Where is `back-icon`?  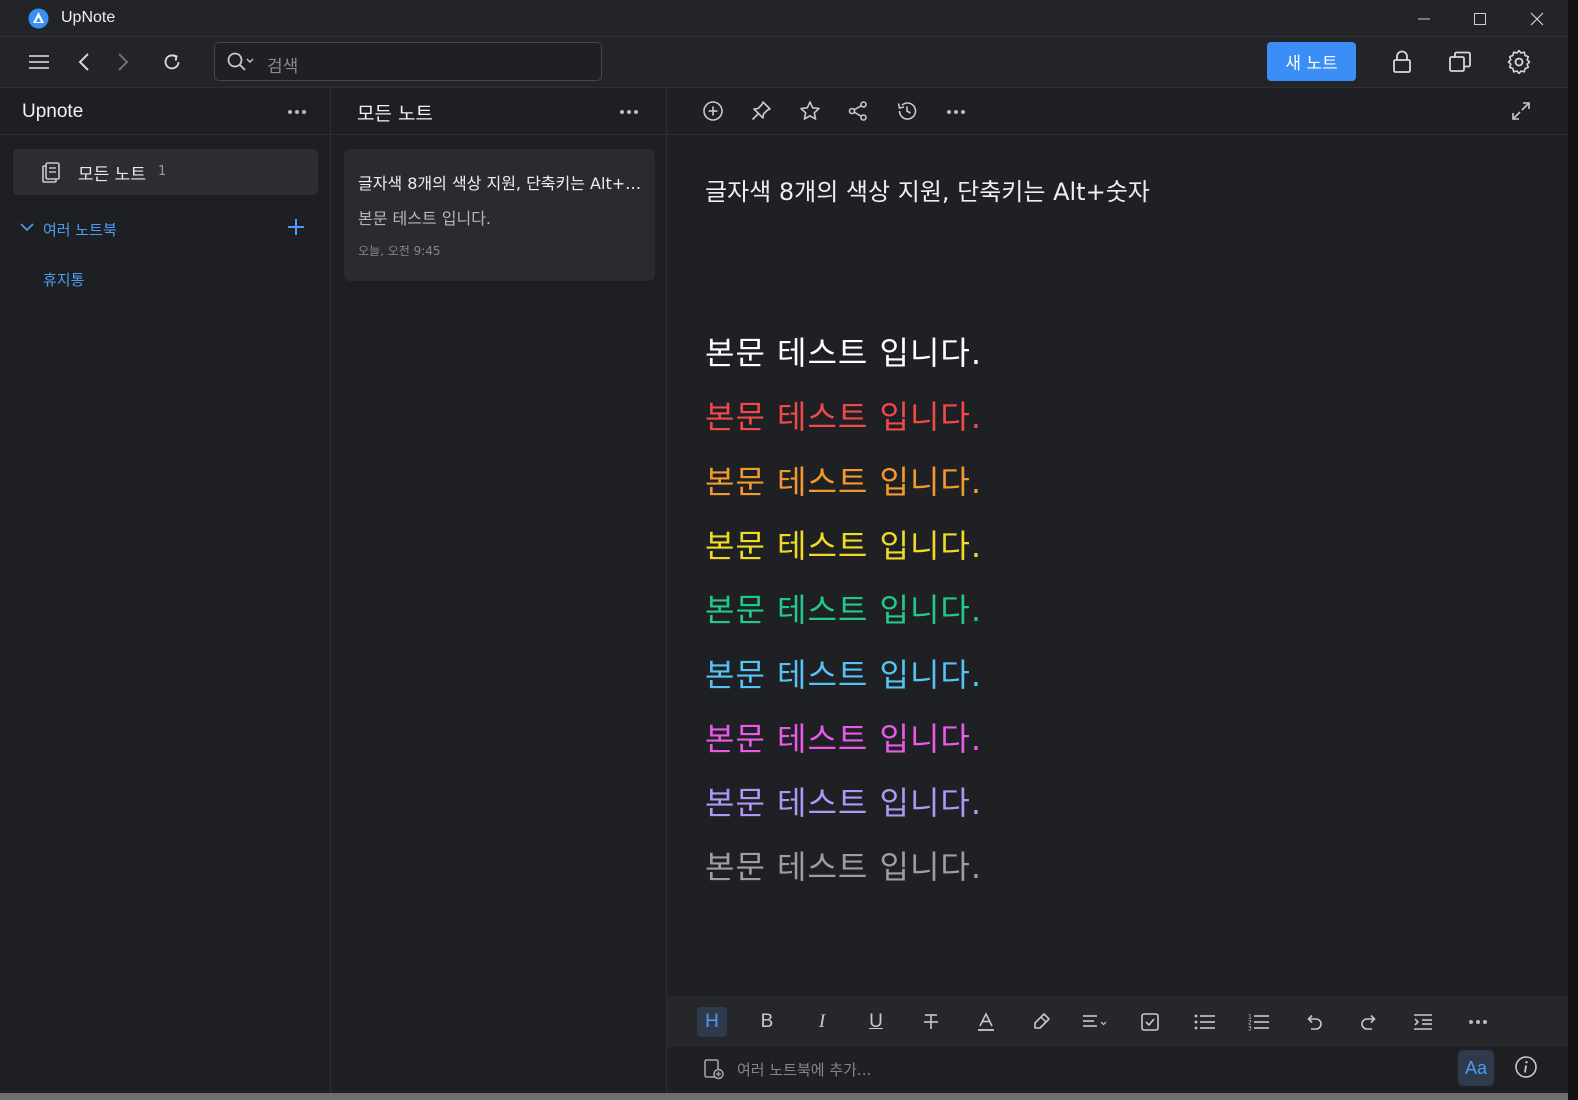 back-icon is located at coordinates (84, 62).